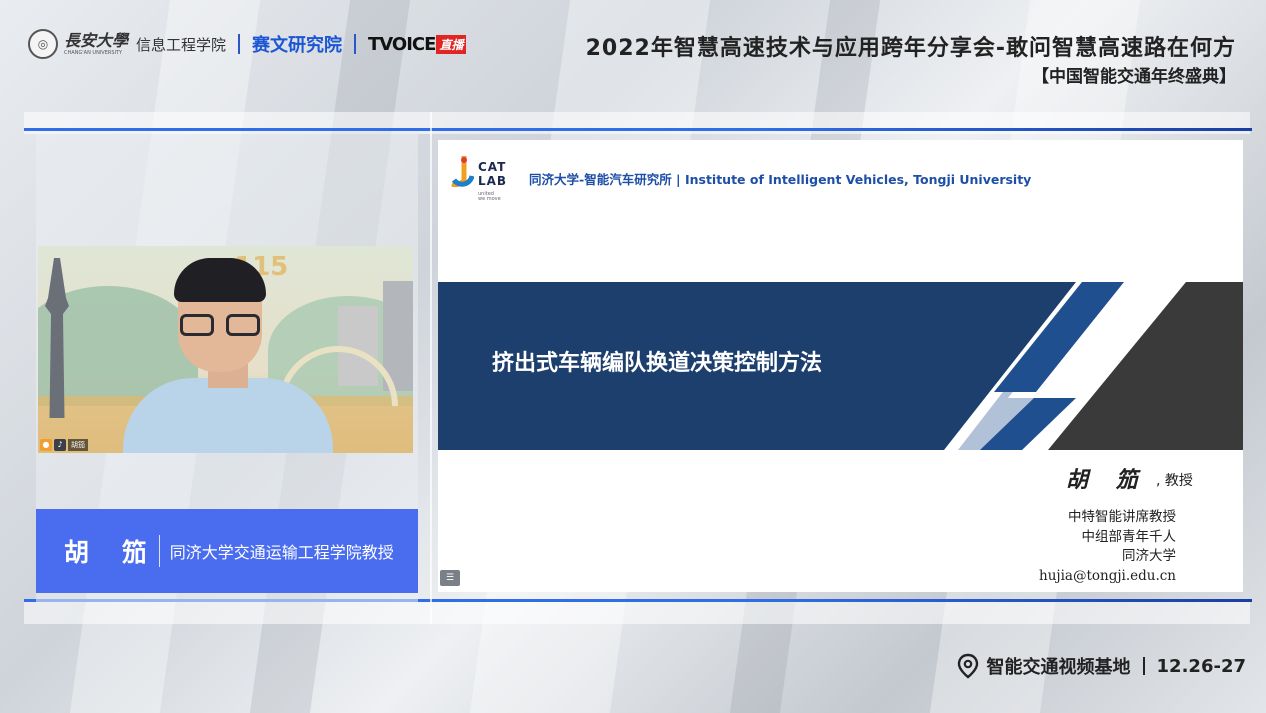 This screenshot has width=1266, height=713. What do you see at coordinates (46, 445) in the screenshot?
I see `person-icon: ●` at bounding box center [46, 445].